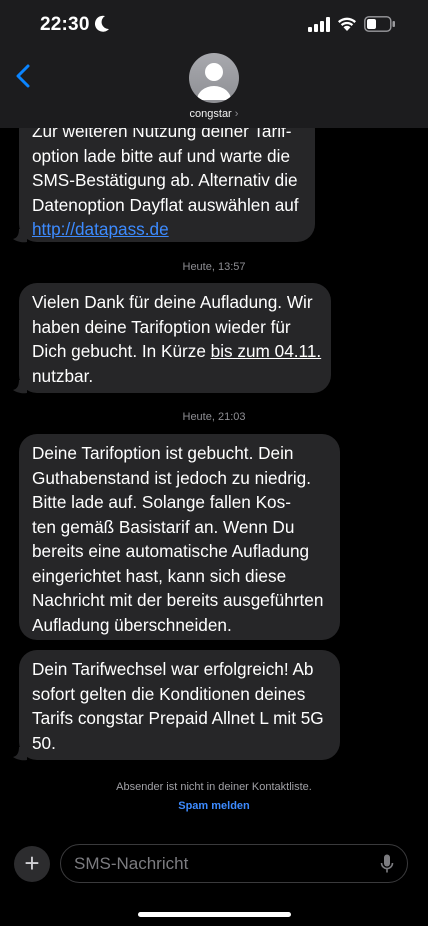 This screenshot has height=926, width=428. I want to click on message-input-placeholder: SMS-Nachricht, so click(131, 863).